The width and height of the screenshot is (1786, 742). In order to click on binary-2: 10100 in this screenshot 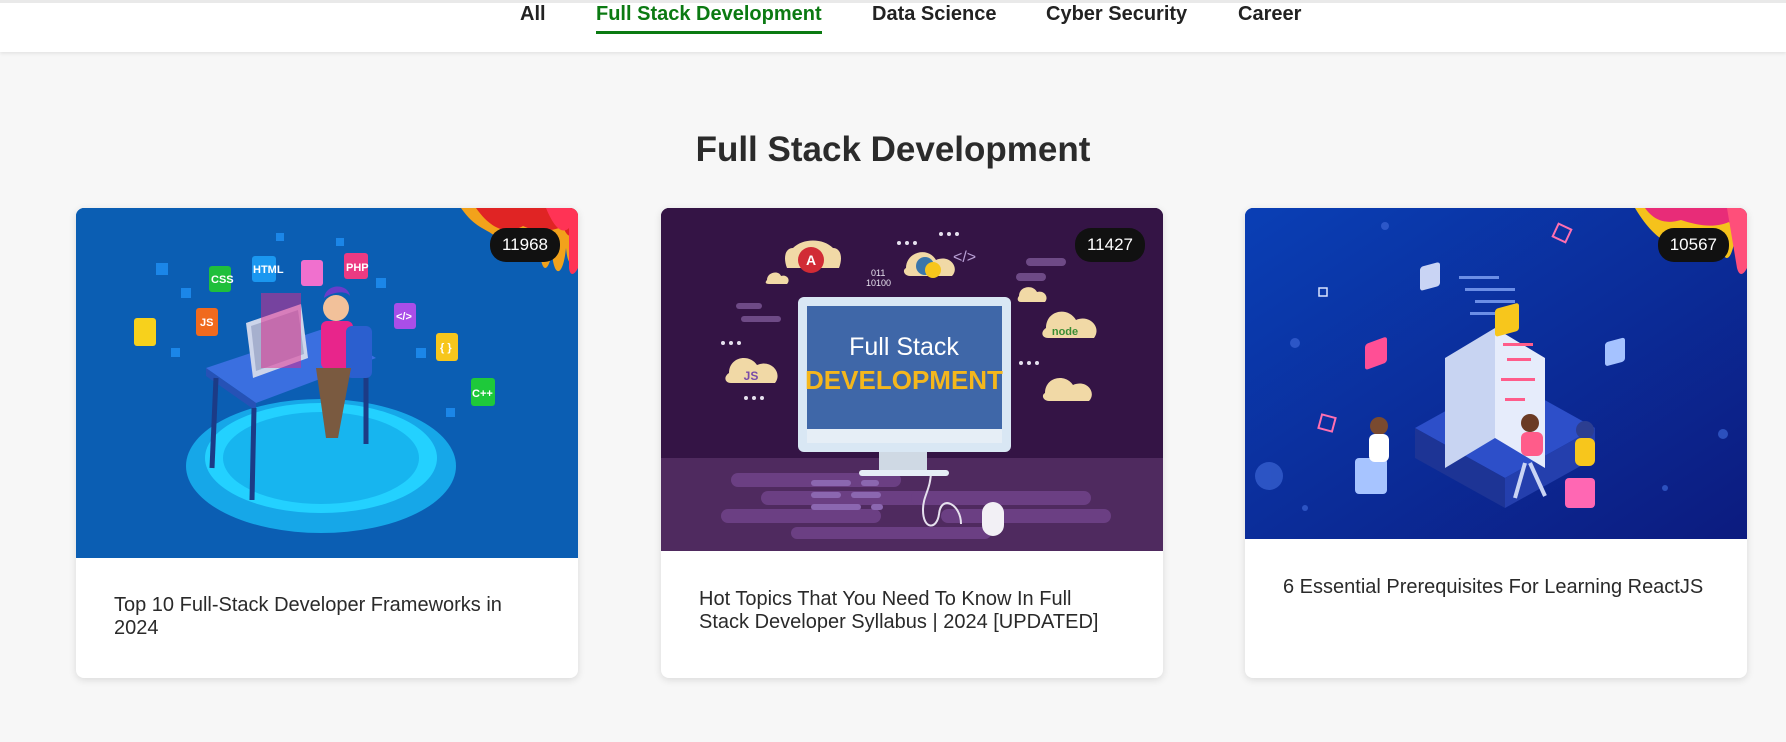, I will do `click(878, 283)`.